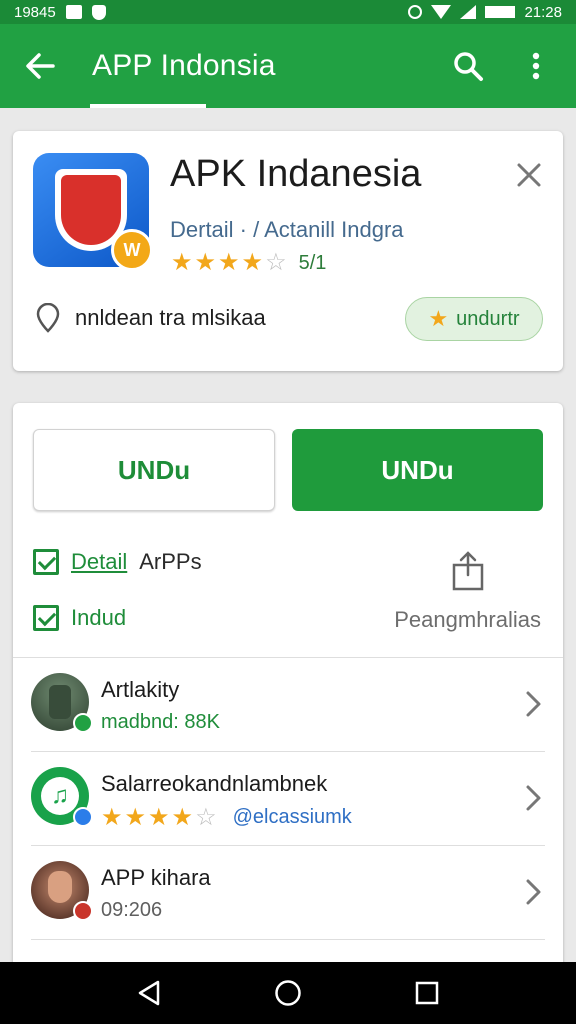 The width and height of the screenshot is (576, 1024). What do you see at coordinates (467, 619) in the screenshot?
I see `share-label: Peangmhralias` at bounding box center [467, 619].